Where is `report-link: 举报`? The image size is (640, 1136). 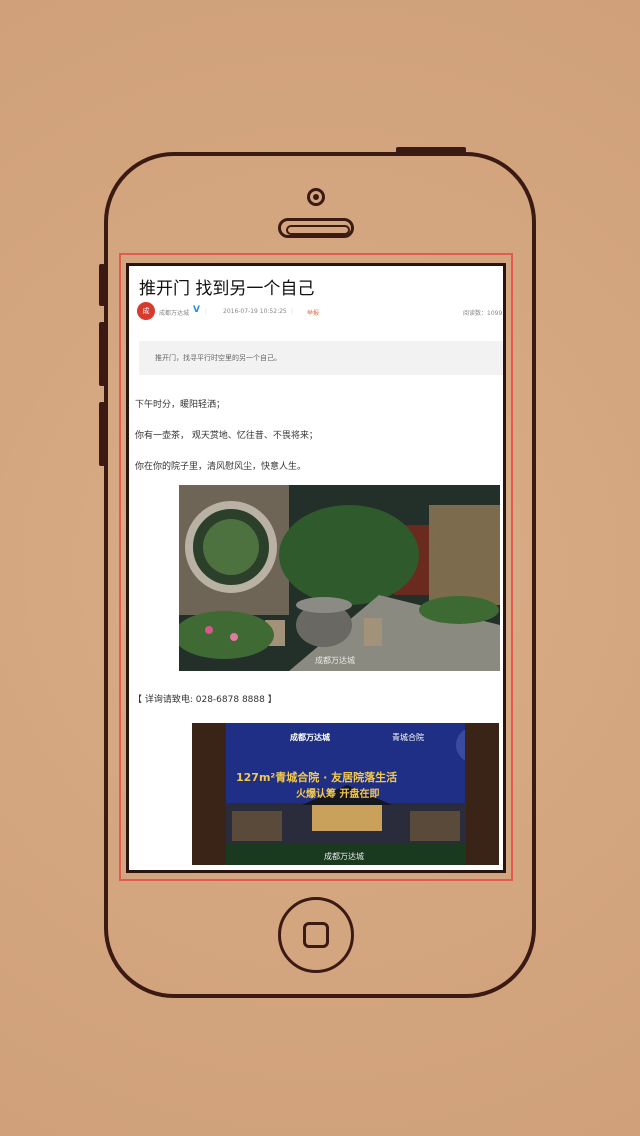
report-link: 举报 is located at coordinates (313, 312).